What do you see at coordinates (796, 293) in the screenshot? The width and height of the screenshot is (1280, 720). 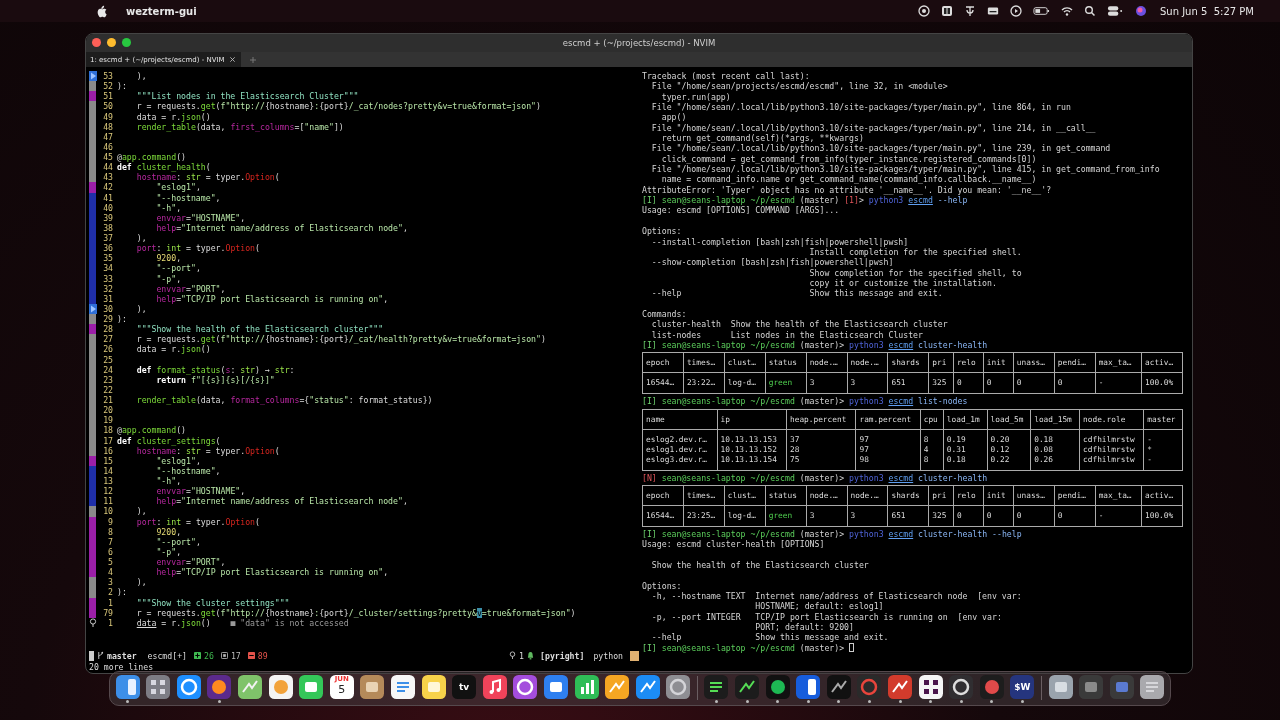 I see `terminal-line: --help Show this message and exit.` at bounding box center [796, 293].